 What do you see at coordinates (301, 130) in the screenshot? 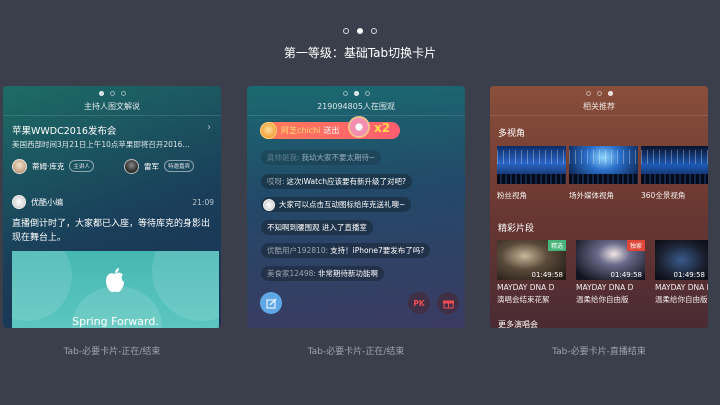
I see `gift-sender: 阿芝chichi` at bounding box center [301, 130].